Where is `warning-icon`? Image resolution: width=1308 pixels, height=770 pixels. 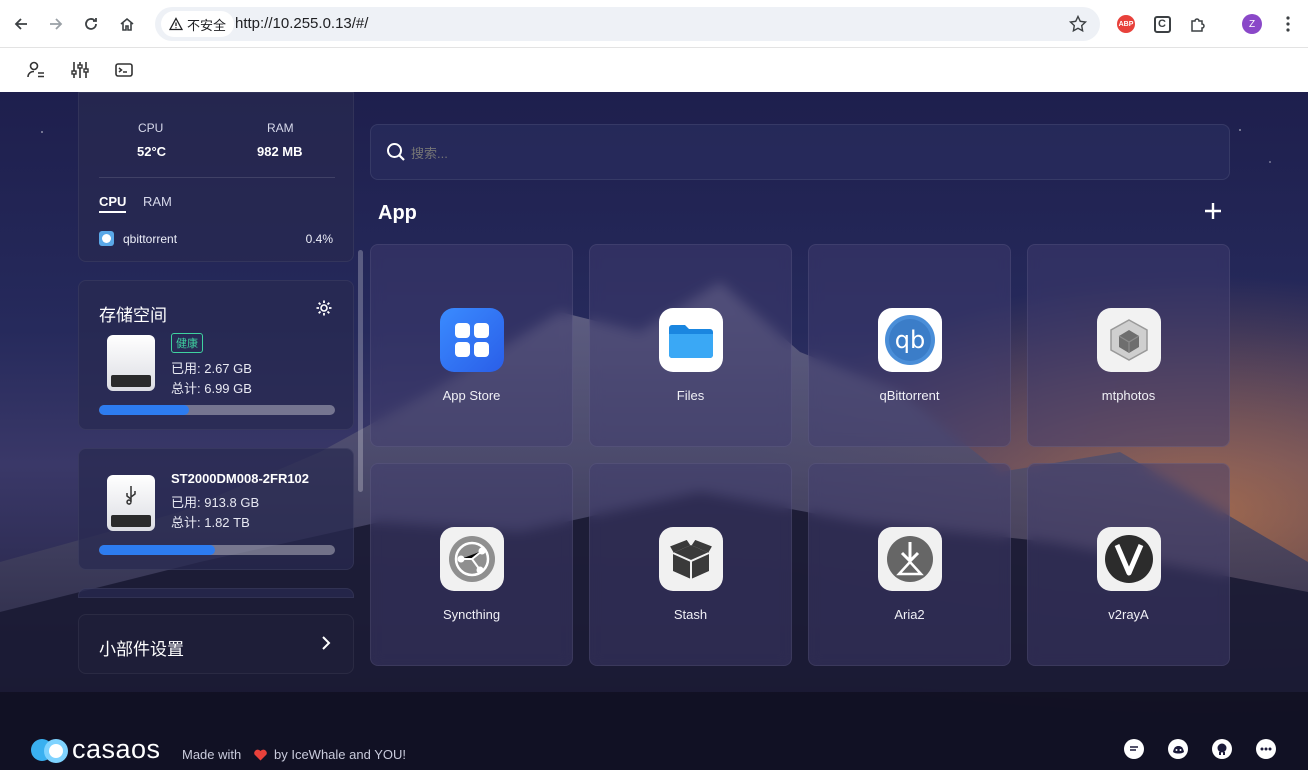
warning-icon is located at coordinates (176, 24).